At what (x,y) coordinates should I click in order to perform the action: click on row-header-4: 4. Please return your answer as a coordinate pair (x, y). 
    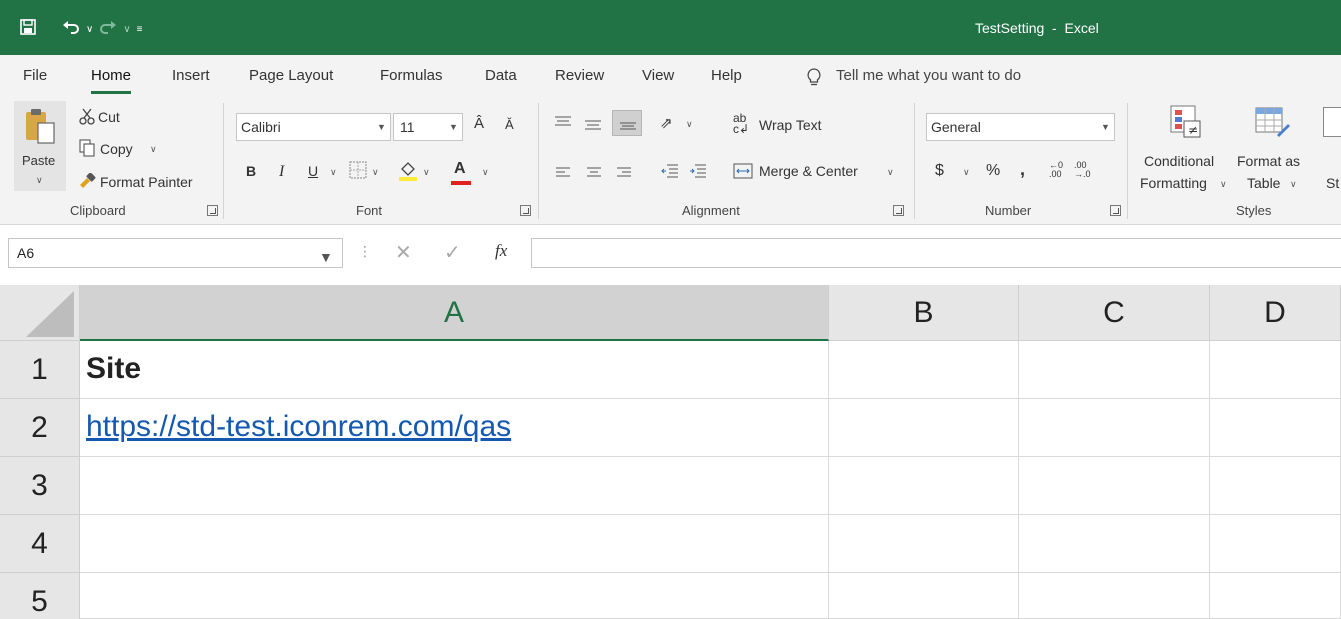
    Looking at the image, I should click on (40, 544).